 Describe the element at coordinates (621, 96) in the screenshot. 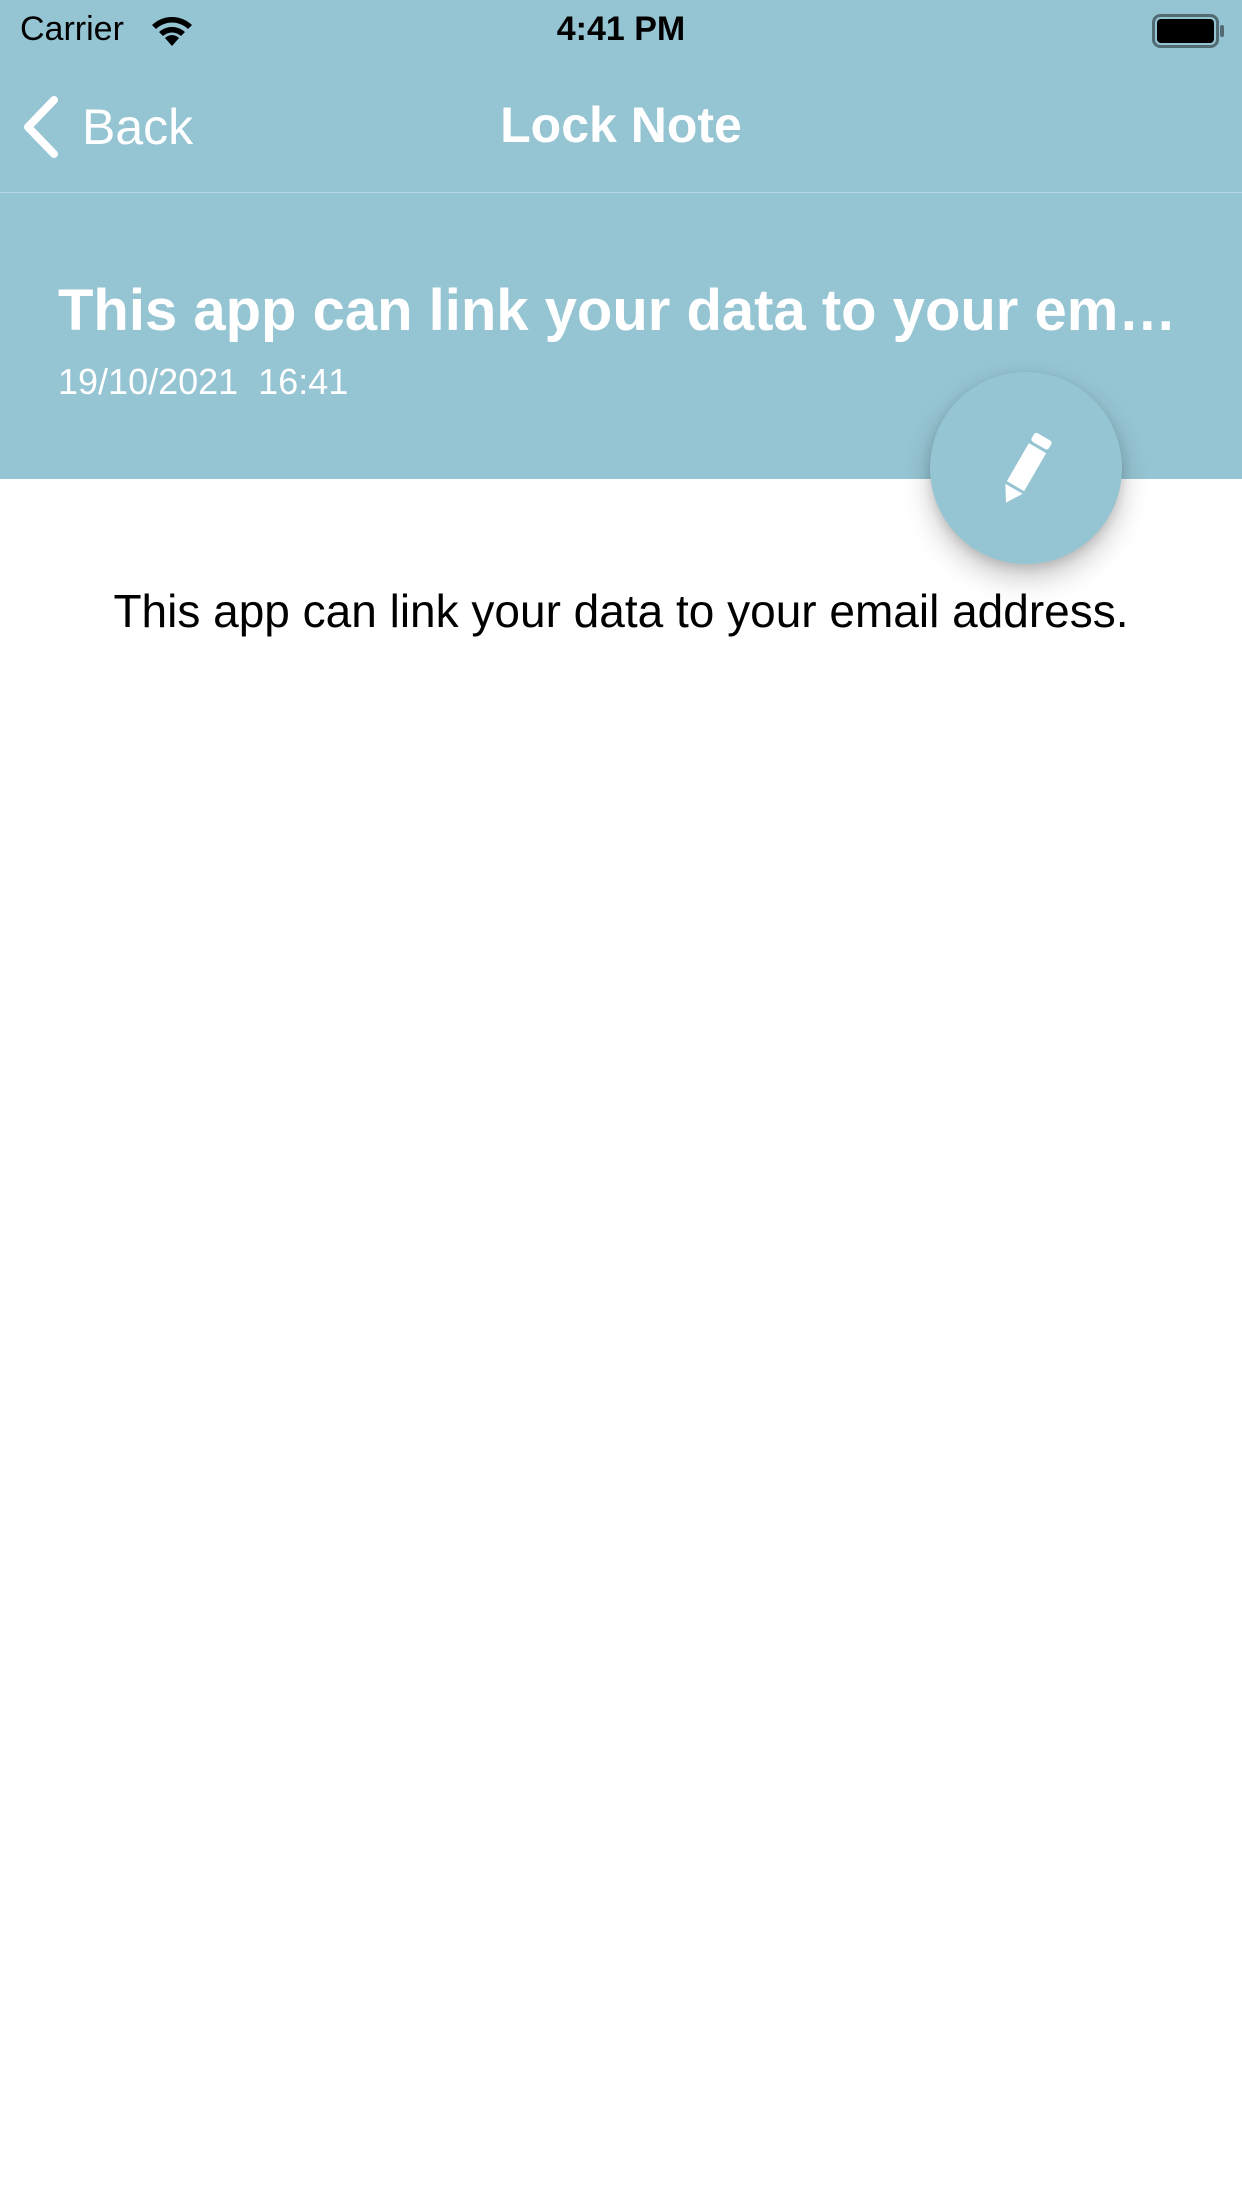

I see `navigation-header: Carrier 4:41 PM Back Lock Note` at that location.